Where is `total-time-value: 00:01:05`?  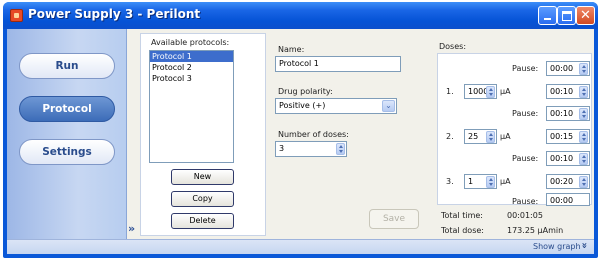
total-time-value: 00:01:05 is located at coordinates (525, 215).